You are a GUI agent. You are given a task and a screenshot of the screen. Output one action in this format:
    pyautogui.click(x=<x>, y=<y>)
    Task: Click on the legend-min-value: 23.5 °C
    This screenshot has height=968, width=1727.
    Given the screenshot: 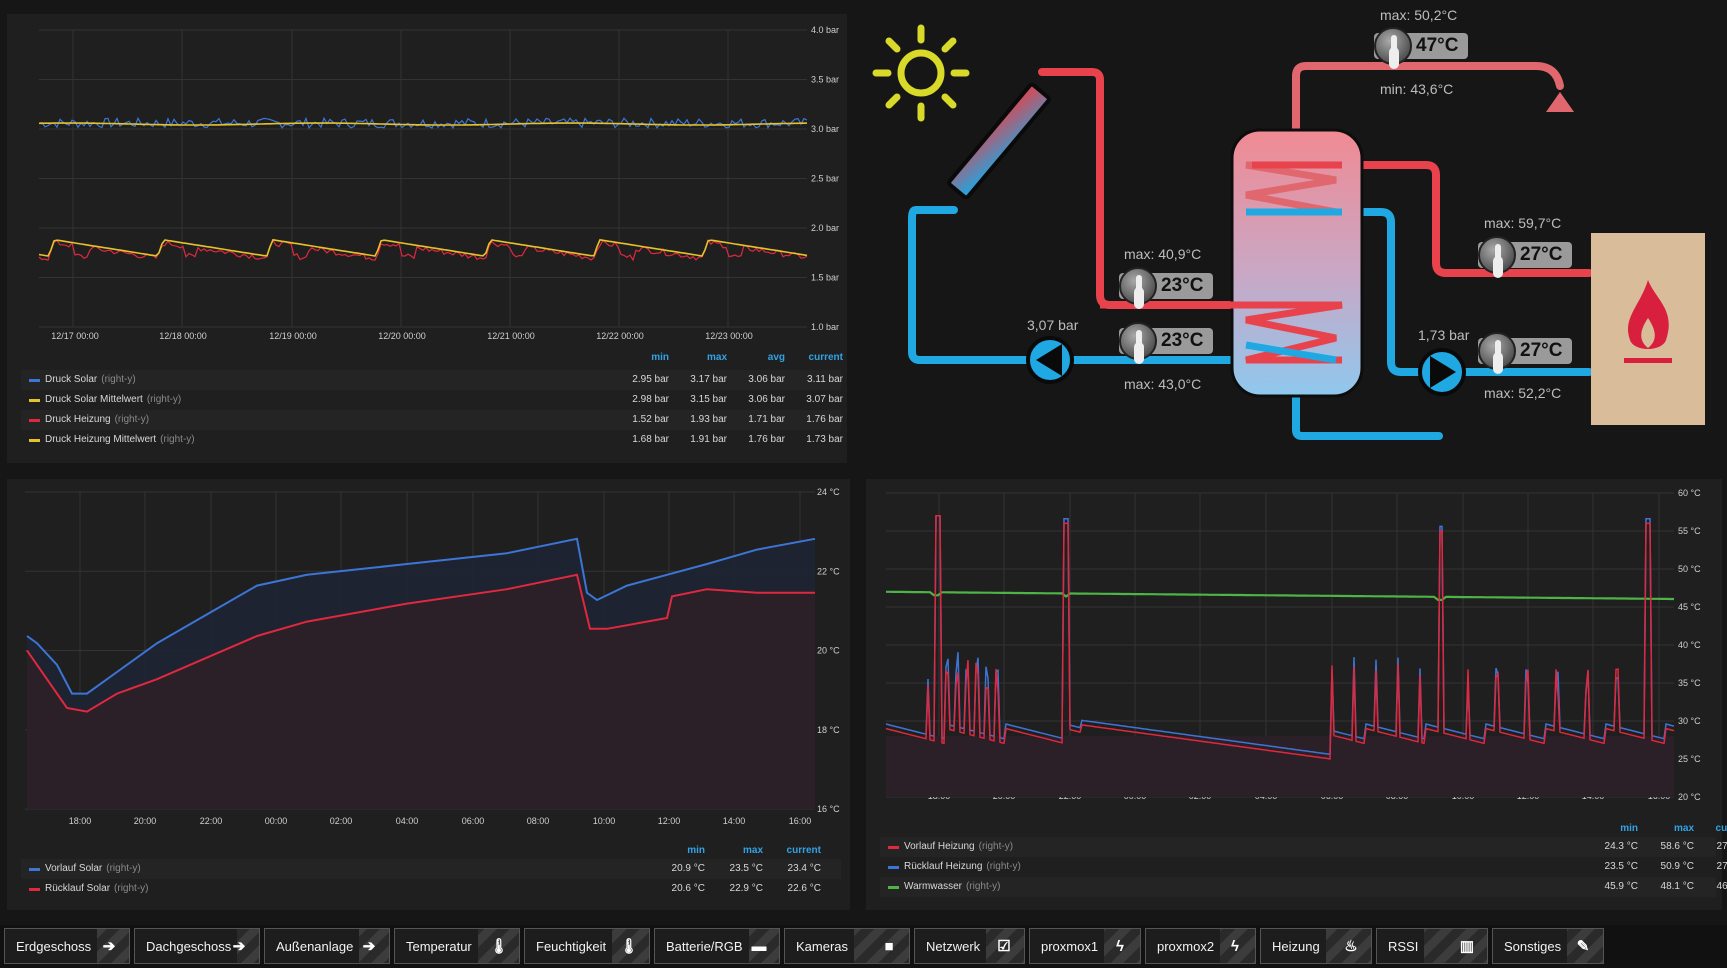 What is the action you would take?
    pyautogui.click(x=1621, y=866)
    